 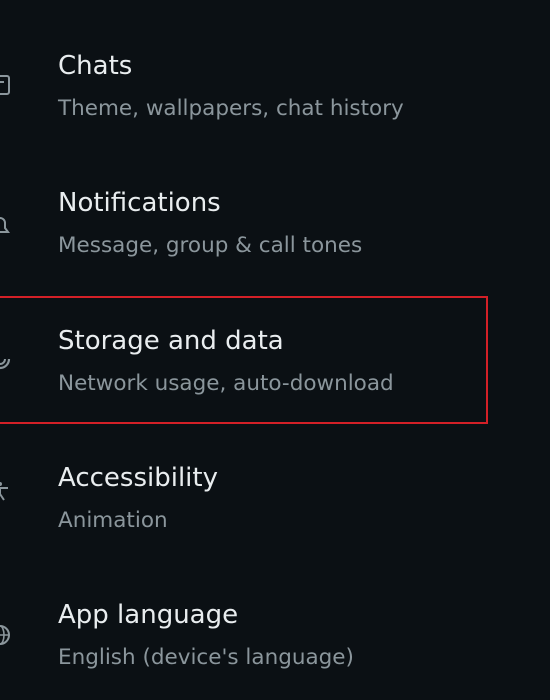 I want to click on settings-item-title: Chats, so click(x=95, y=66).